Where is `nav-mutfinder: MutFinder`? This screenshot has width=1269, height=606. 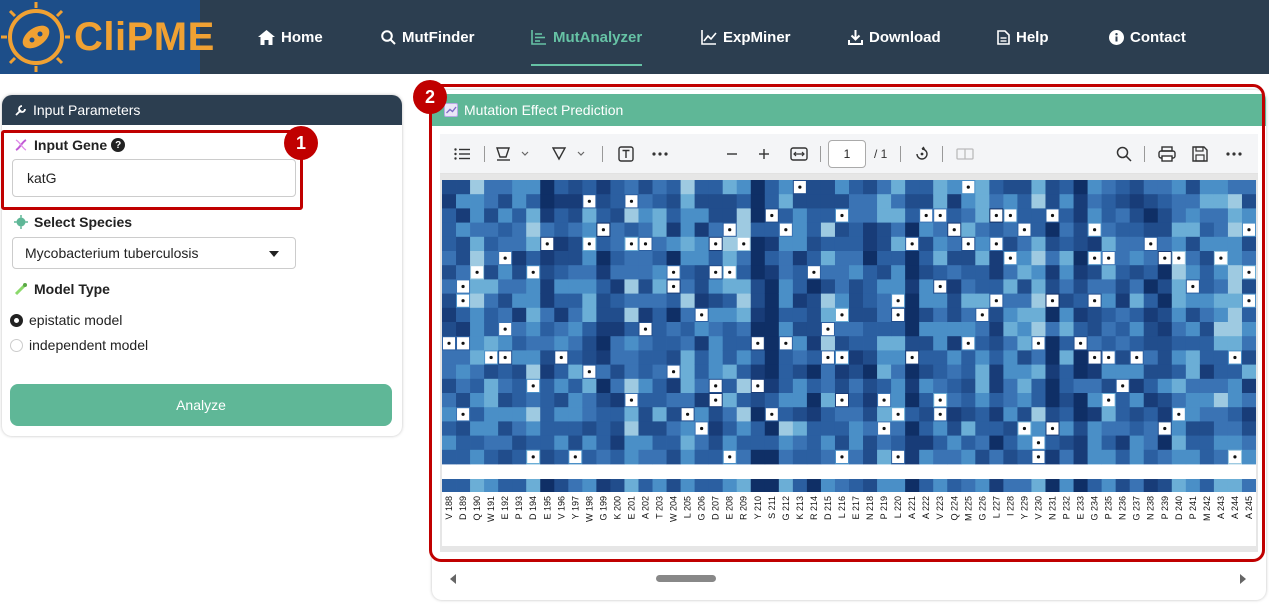 nav-mutfinder: MutFinder is located at coordinates (428, 37).